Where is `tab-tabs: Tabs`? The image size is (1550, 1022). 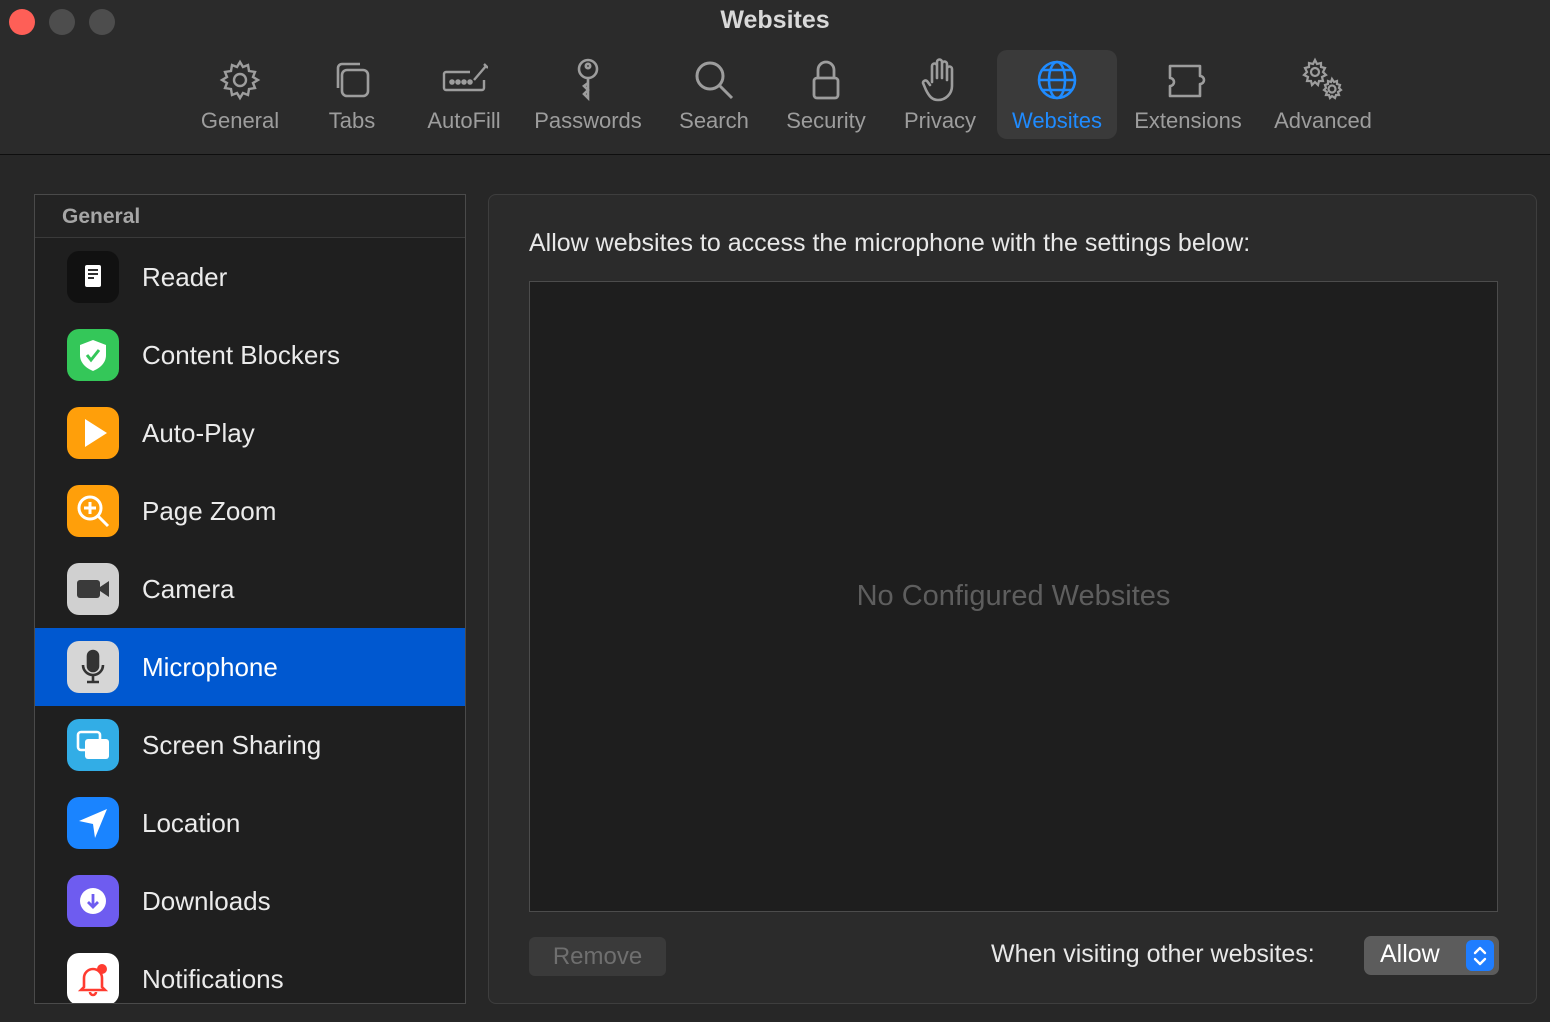 tab-tabs: Tabs is located at coordinates (352, 94).